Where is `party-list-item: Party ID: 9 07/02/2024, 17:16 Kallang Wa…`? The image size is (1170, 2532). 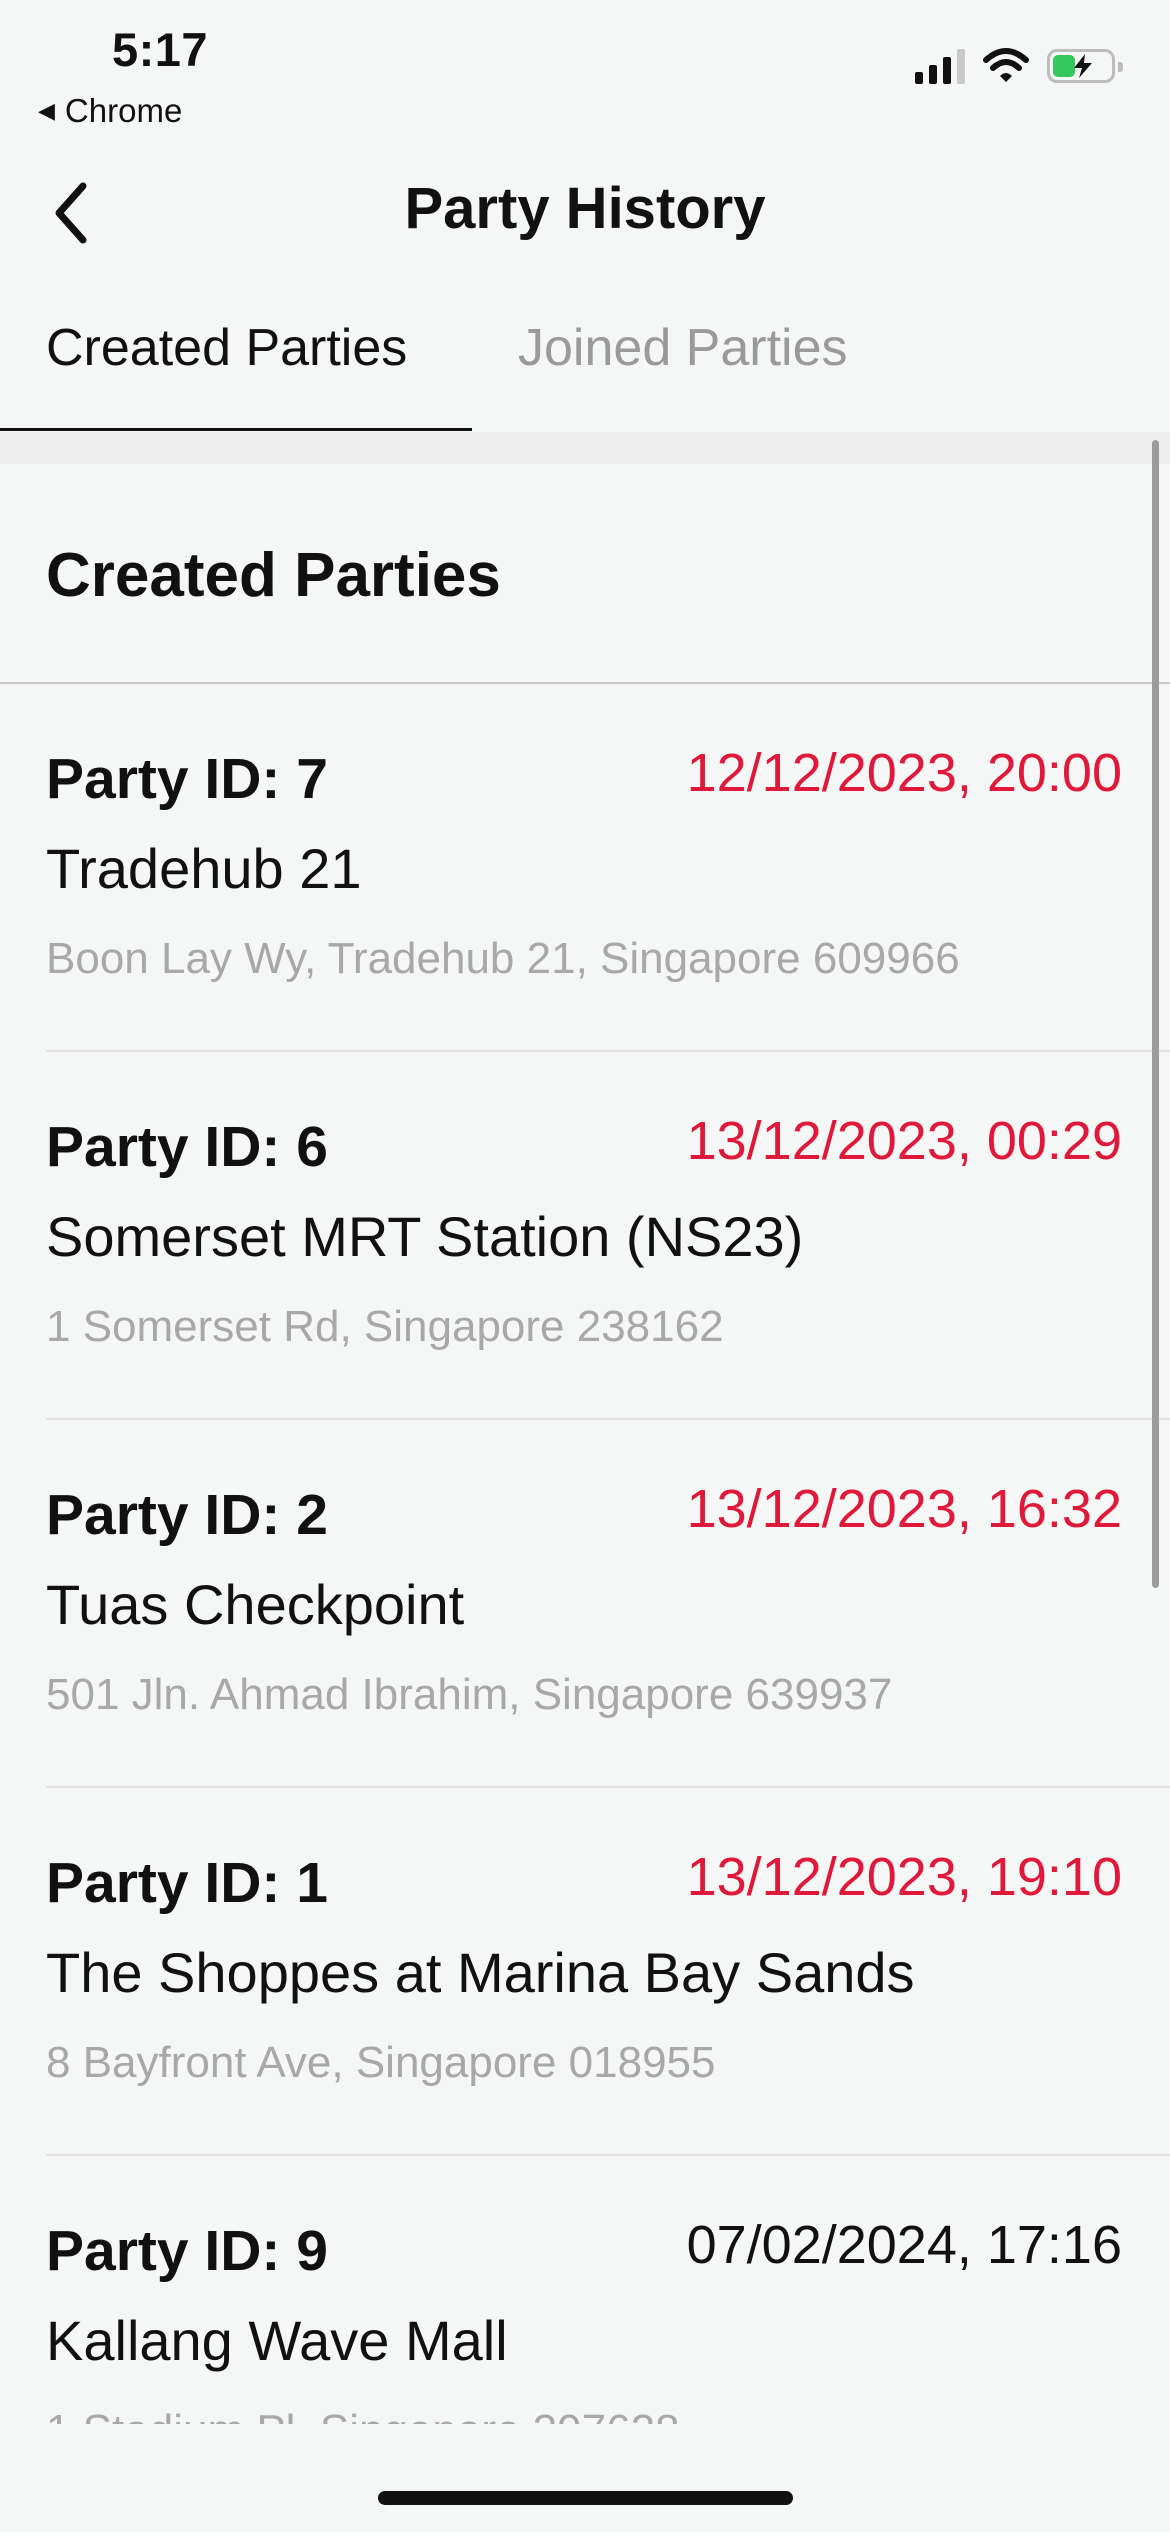 party-list-item: Party ID: 9 07/02/2024, 17:16 Kallang Wa… is located at coordinates (585, 2290).